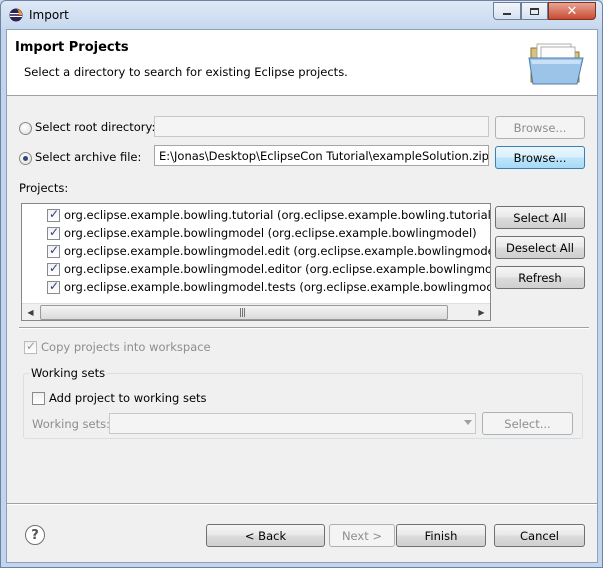 Image resolution: width=603 pixels, height=568 pixels. I want to click on root-directory-field, so click(321, 126).